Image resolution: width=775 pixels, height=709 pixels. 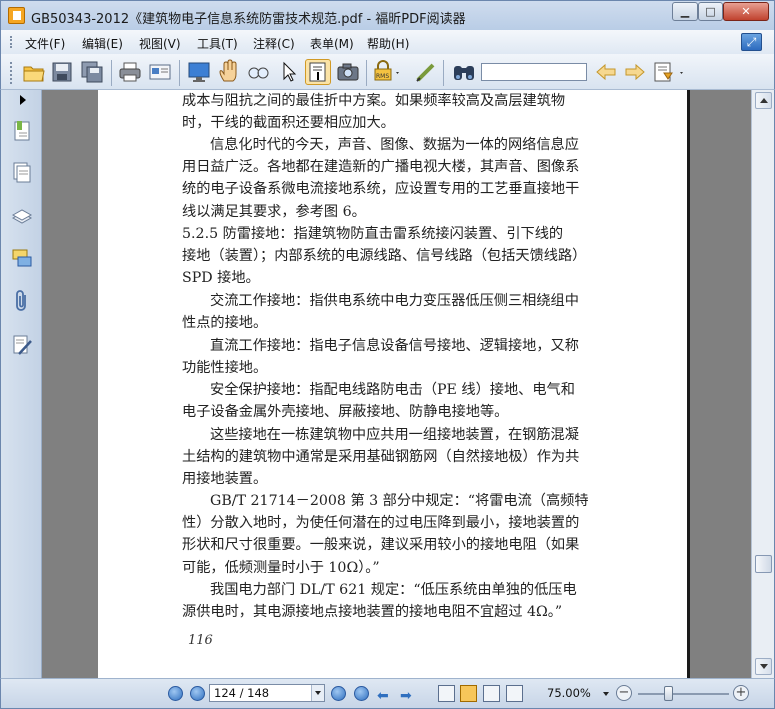 What do you see at coordinates (751, 42) in the screenshot?
I see `expand-window-icon: ⤢` at bounding box center [751, 42].